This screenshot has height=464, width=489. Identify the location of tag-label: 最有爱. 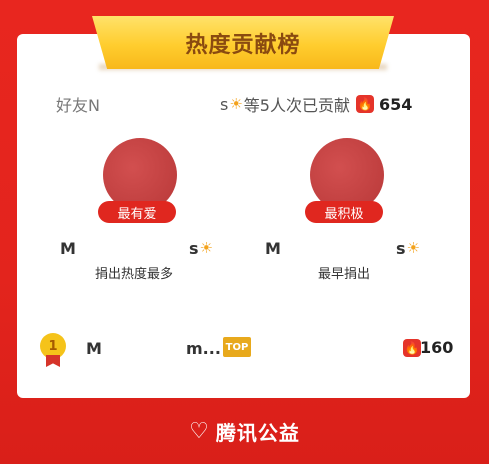
(137, 214).